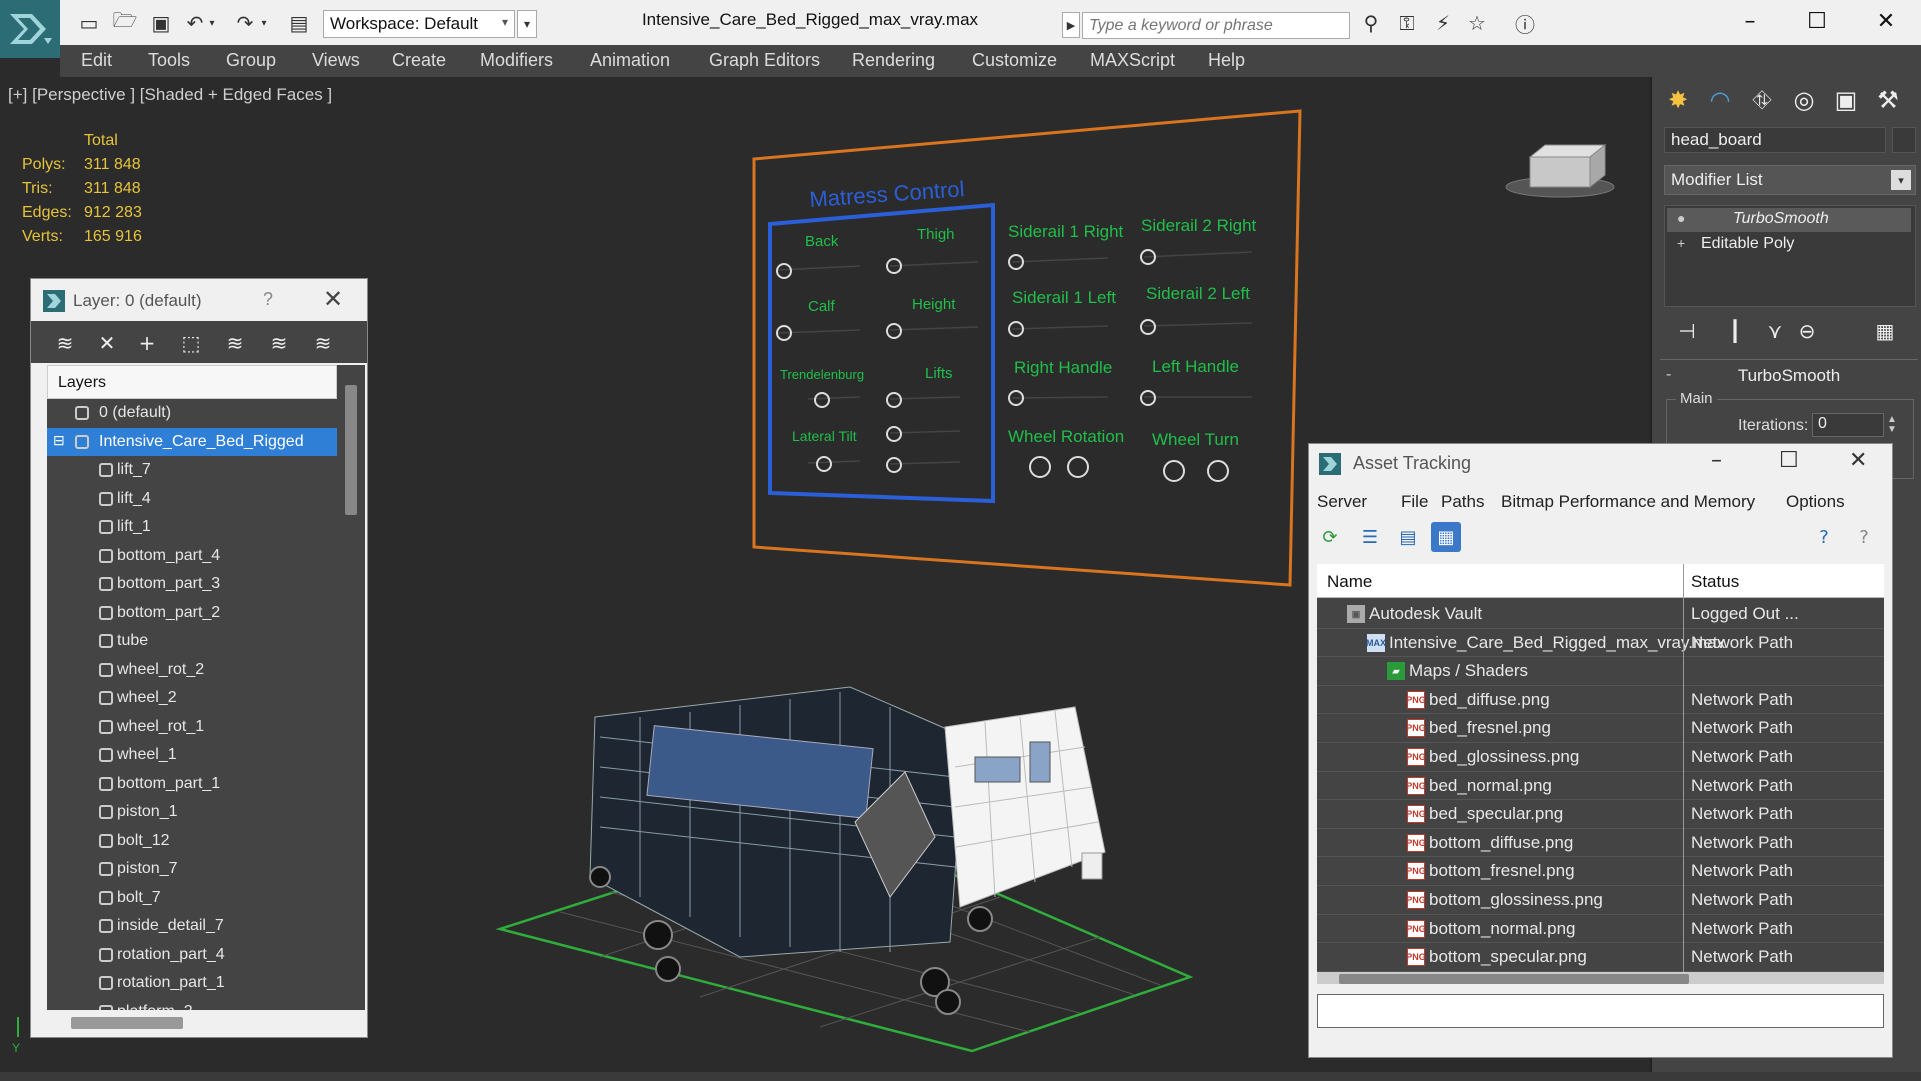 This screenshot has height=1081, width=1921. I want to click on turbosmooth-rollout: - TurboSmooth, so click(1789, 374).